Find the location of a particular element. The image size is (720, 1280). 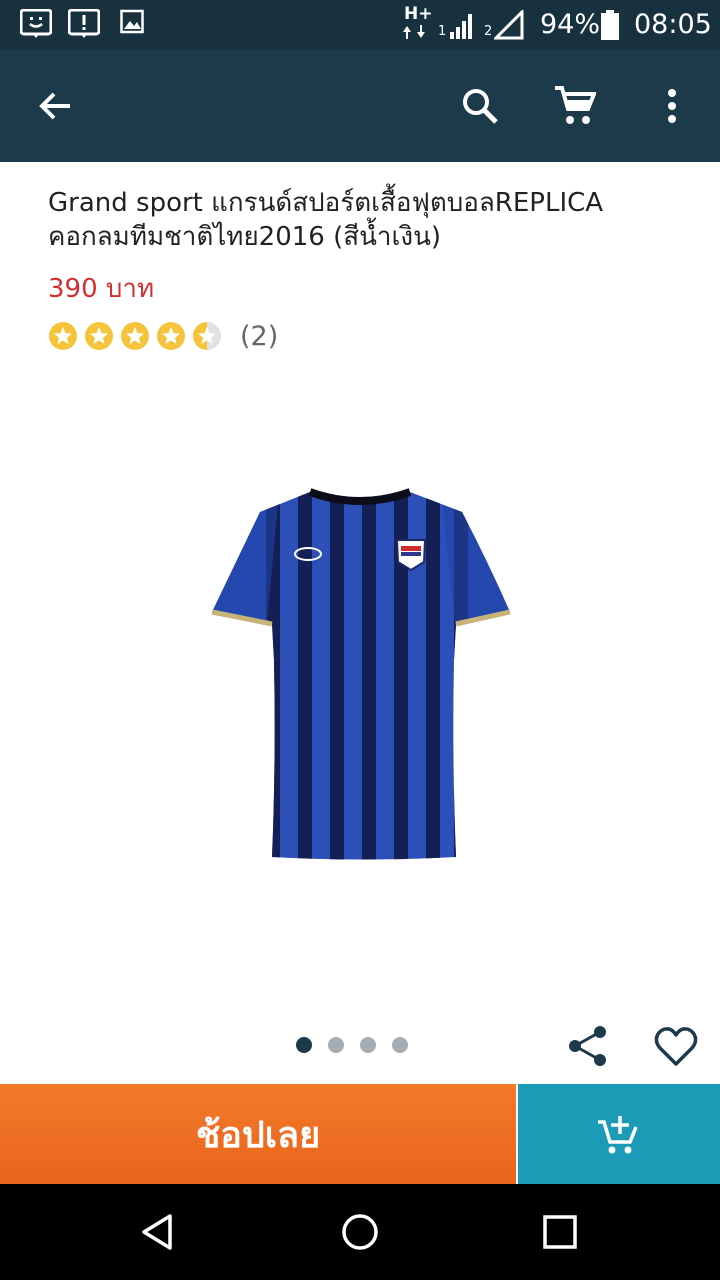

cart-icon is located at coordinates (575, 105).